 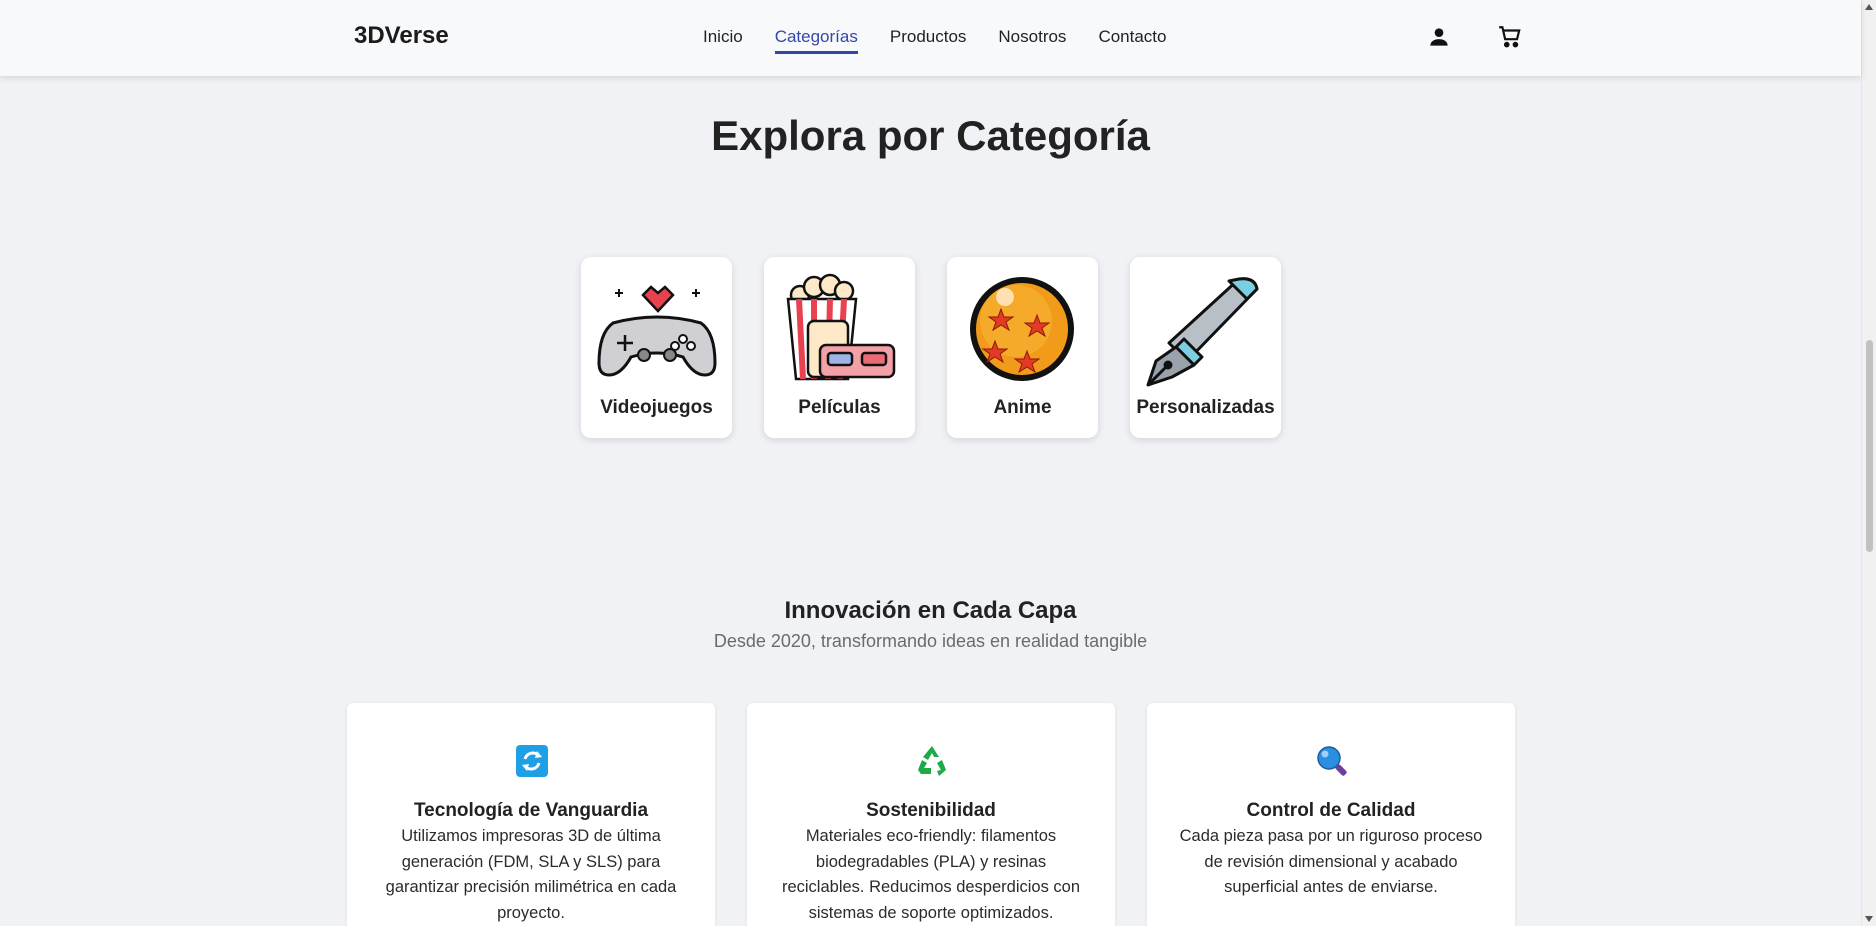 What do you see at coordinates (656, 407) in the screenshot?
I see `category-label: Videojuegos` at bounding box center [656, 407].